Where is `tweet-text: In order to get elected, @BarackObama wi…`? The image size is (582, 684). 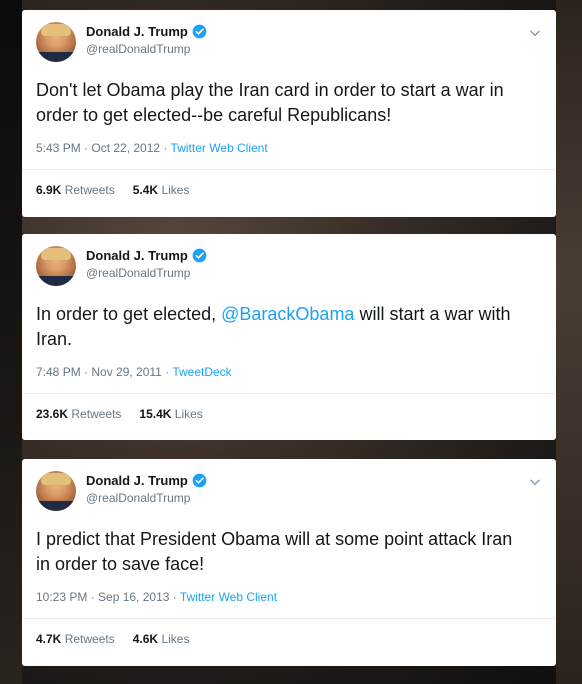
tweet-text: In order to get elected, @BarackObama wi… is located at coordinates (281, 327).